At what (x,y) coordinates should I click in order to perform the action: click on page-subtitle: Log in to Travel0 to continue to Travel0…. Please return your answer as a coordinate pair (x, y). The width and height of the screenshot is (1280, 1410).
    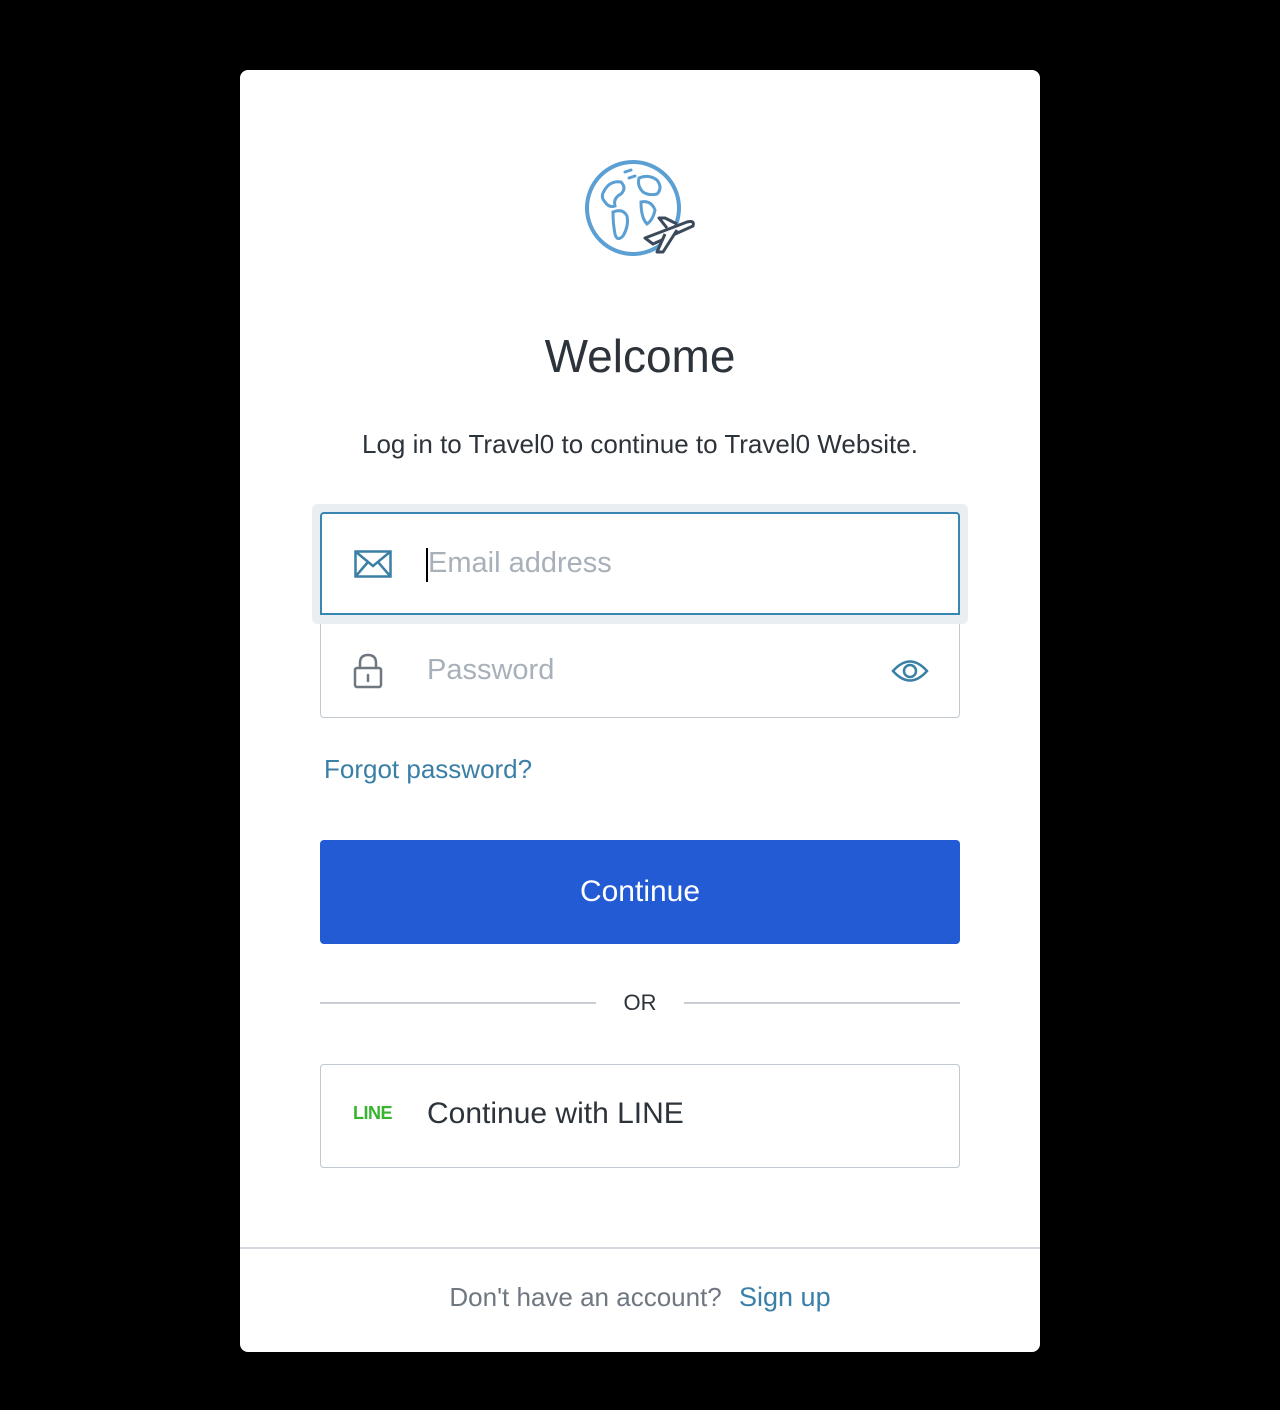
    Looking at the image, I should click on (640, 444).